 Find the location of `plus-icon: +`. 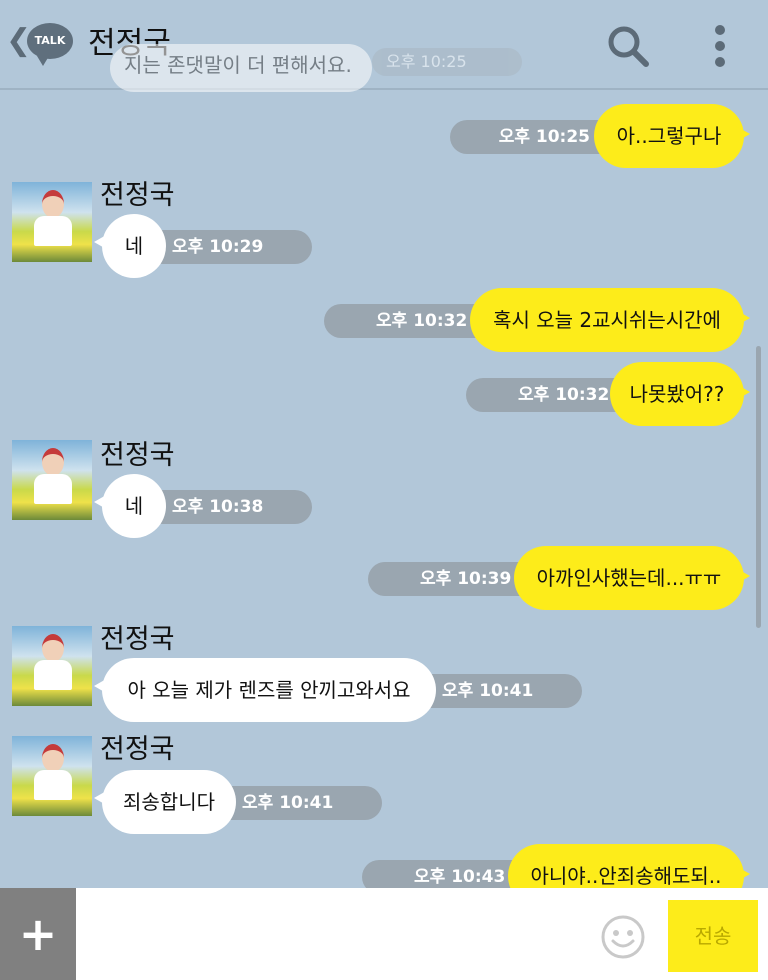

plus-icon: + is located at coordinates (38, 934).